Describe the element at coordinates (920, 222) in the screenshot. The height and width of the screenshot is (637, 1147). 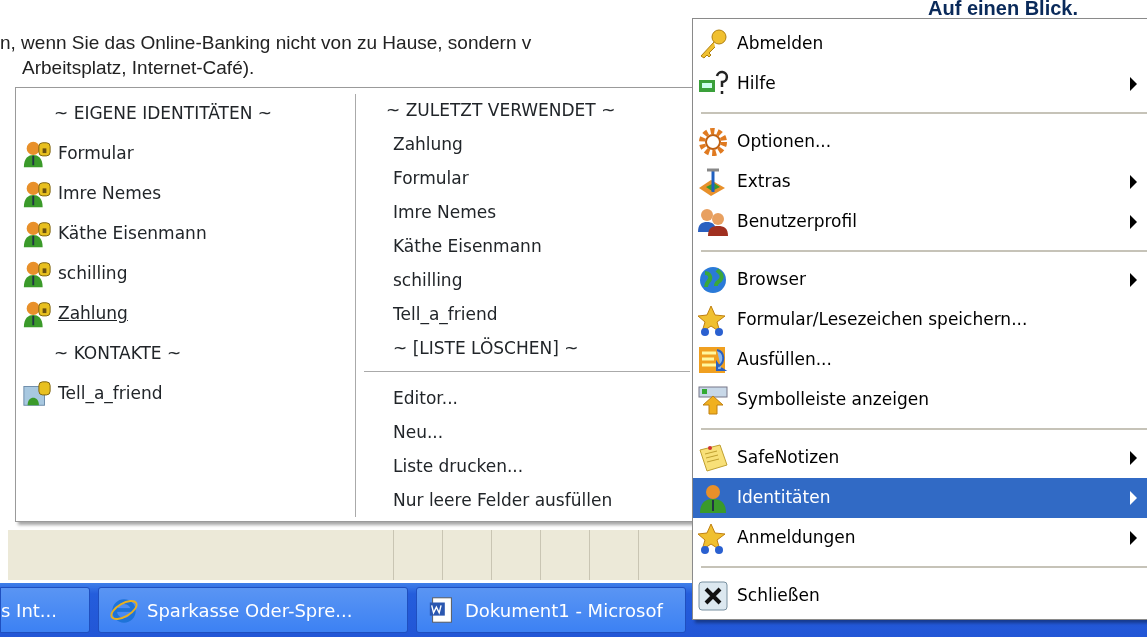
I see `menu-item: Benutzerprofil` at that location.